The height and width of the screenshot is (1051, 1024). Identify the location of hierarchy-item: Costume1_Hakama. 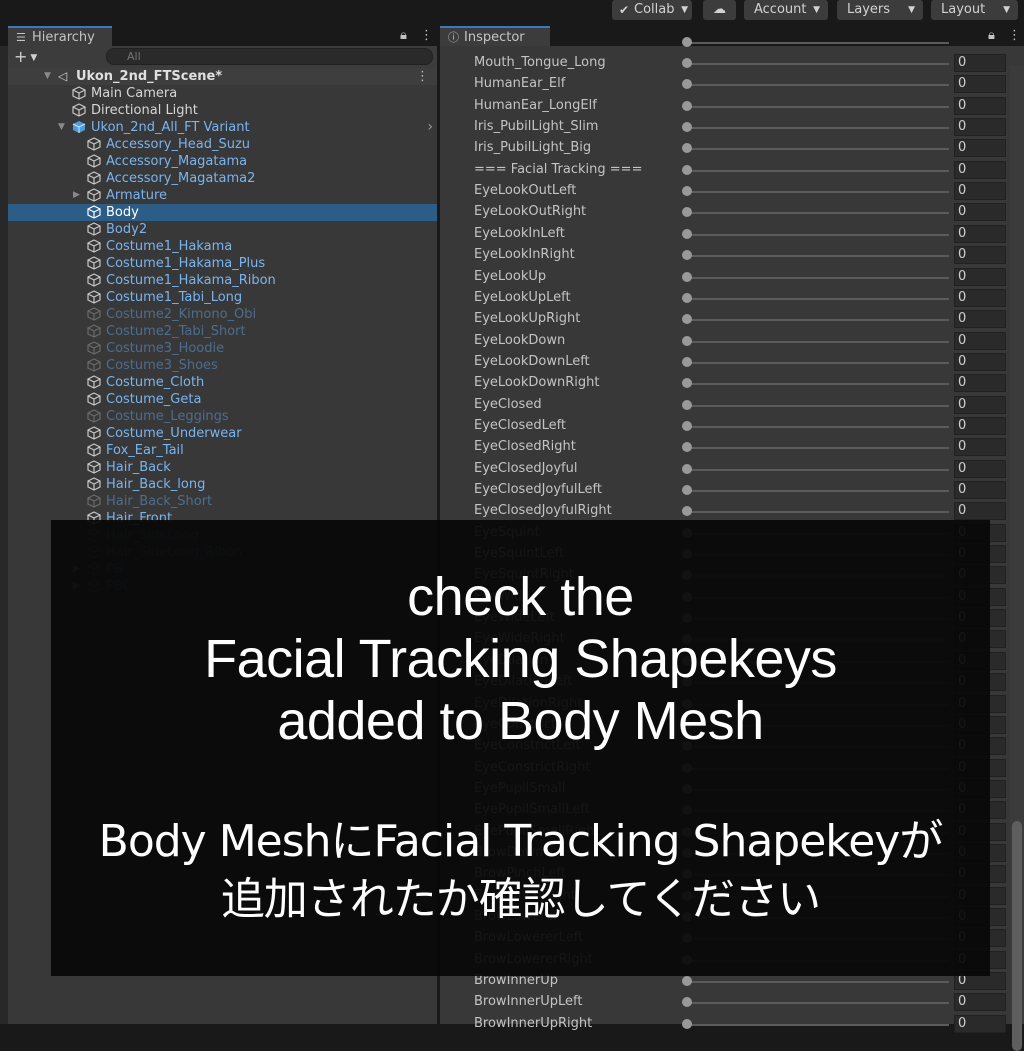
(222, 246).